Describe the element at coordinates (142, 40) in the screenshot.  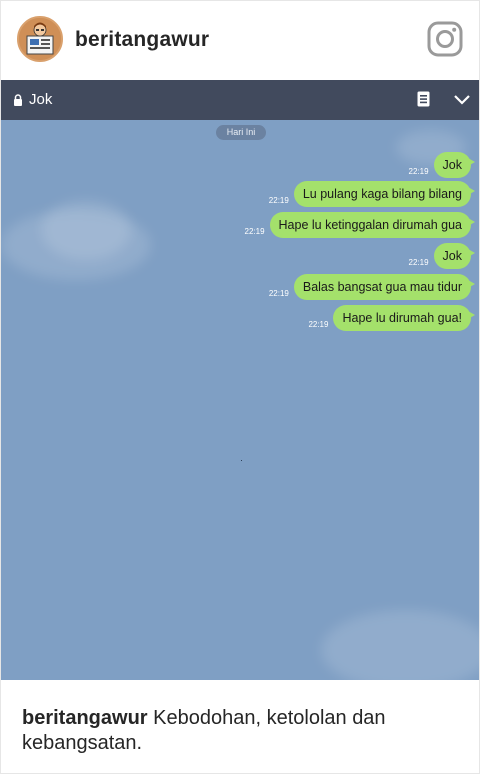
I see `post-username: beritangawur` at that location.